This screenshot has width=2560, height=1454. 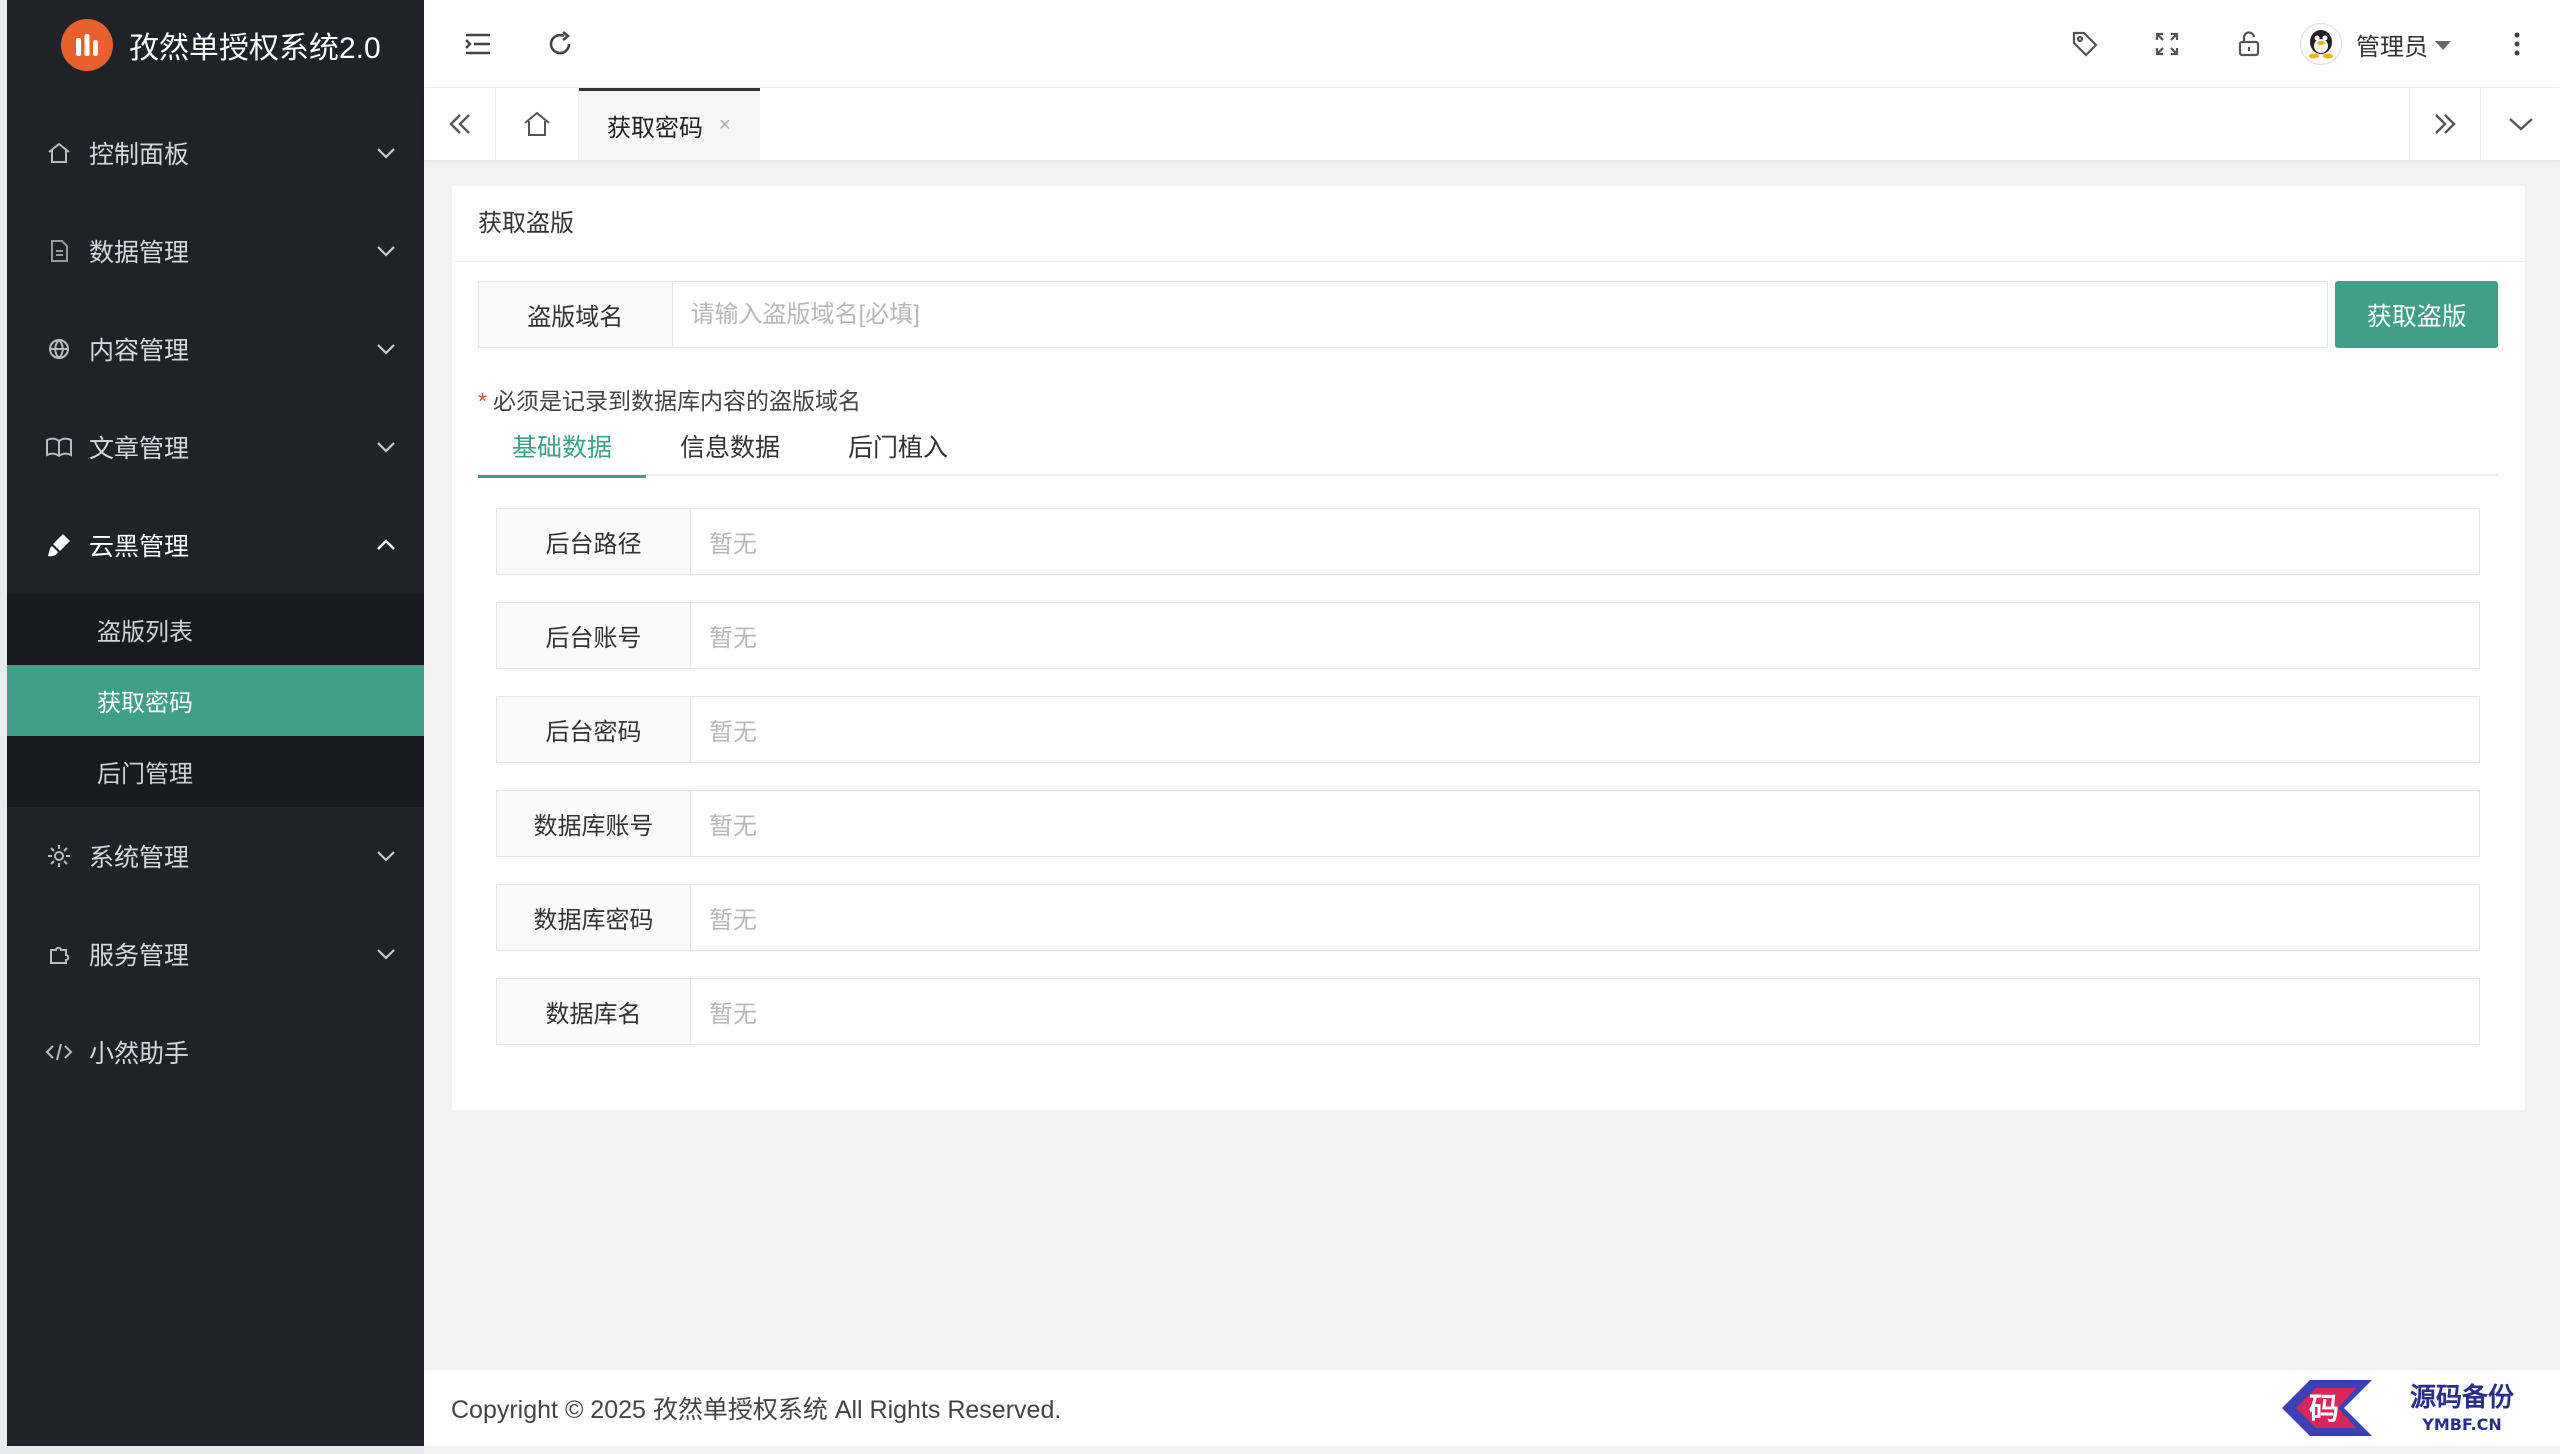 What do you see at coordinates (59, 1052) in the screenshot?
I see `code-icon` at bounding box center [59, 1052].